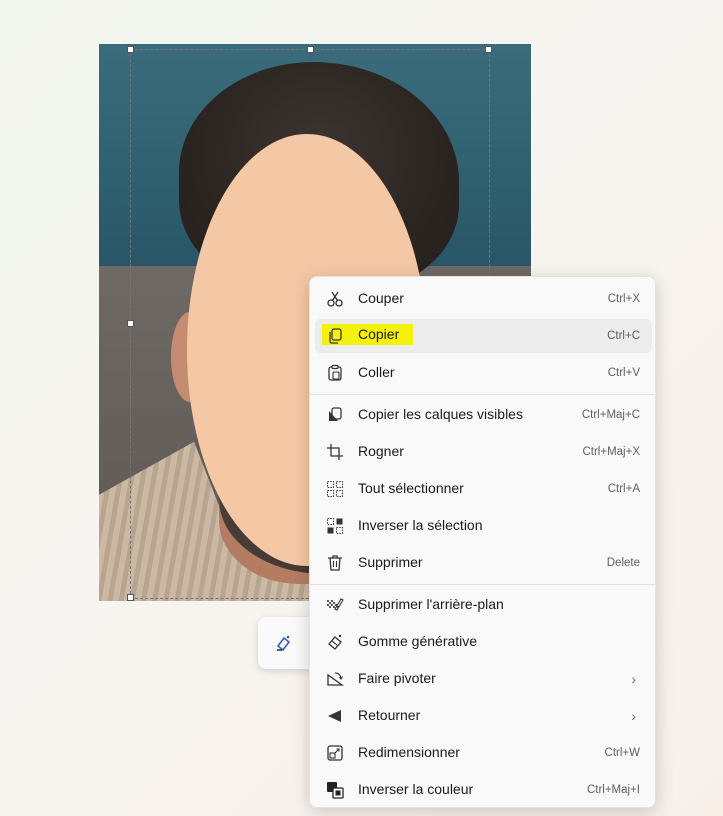 The width and height of the screenshot is (723, 816). What do you see at coordinates (335, 753) in the screenshot?
I see `resize-icon` at bounding box center [335, 753].